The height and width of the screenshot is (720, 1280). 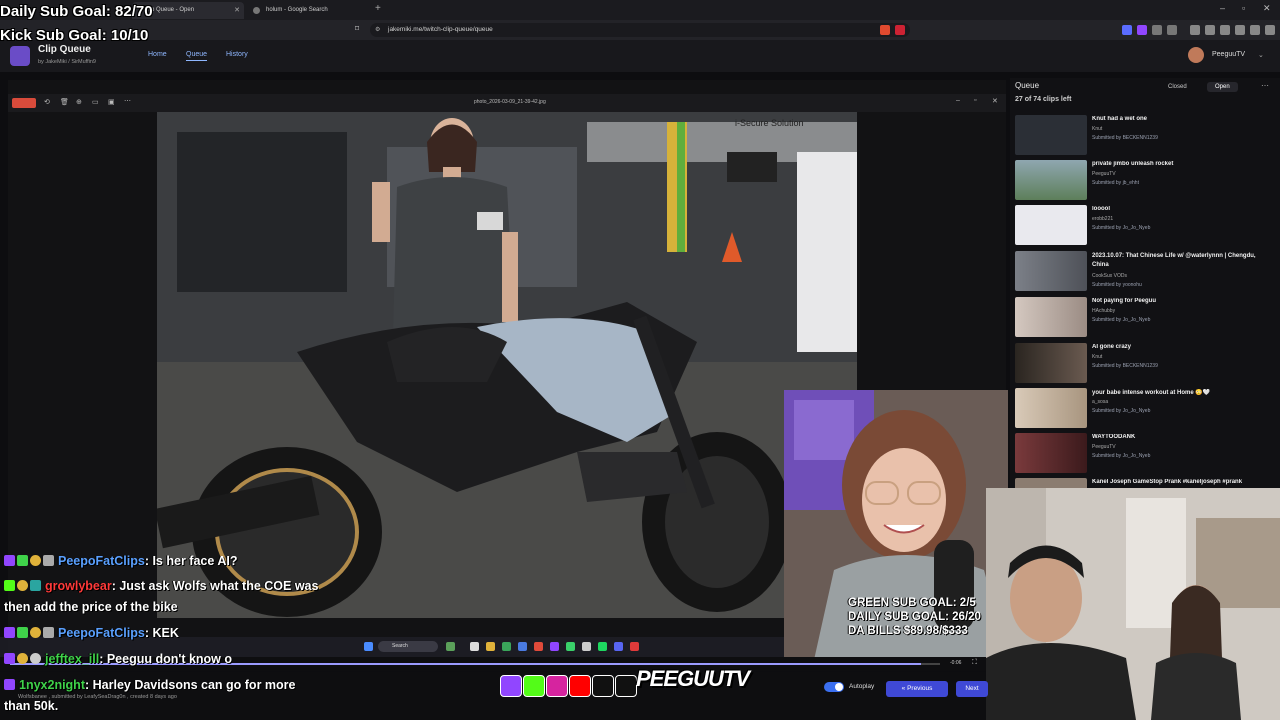 I want to click on tab-google-search: holum - Google Search, so click(x=310, y=10).